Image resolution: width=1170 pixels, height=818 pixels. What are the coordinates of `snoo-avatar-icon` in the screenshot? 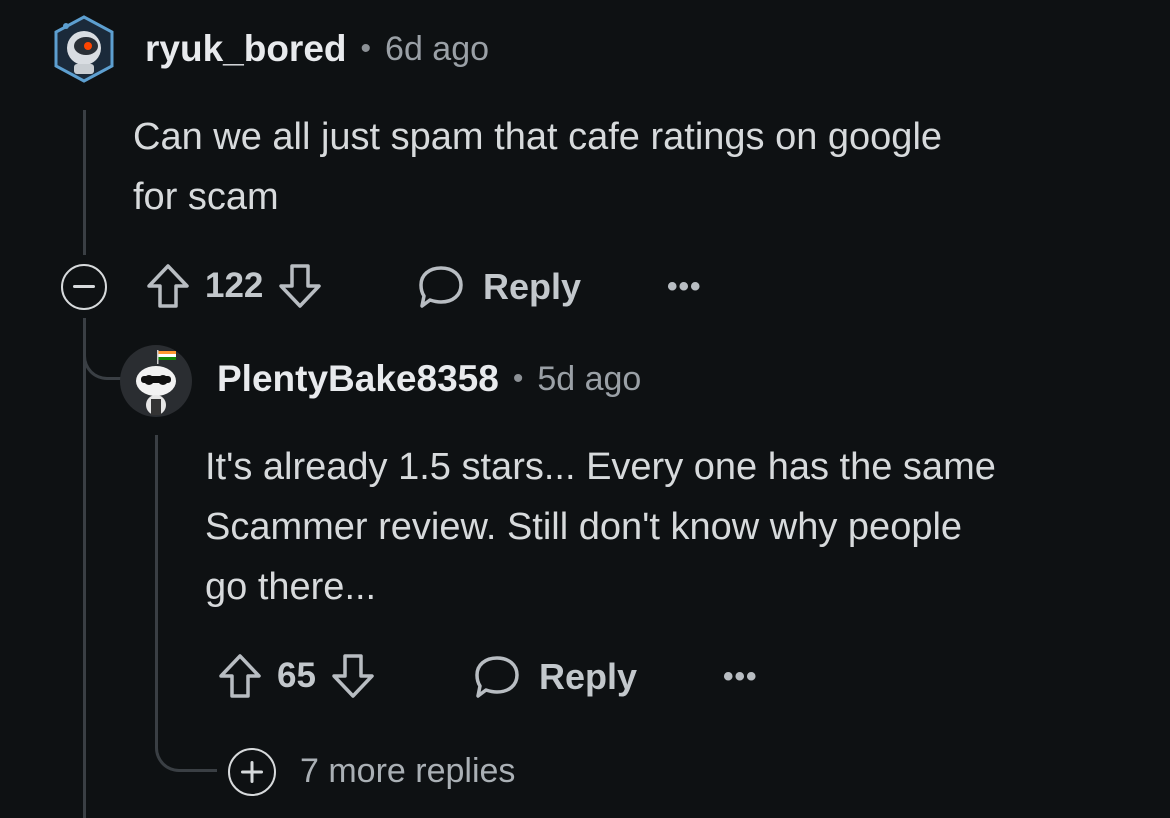 It's located at (156, 382).